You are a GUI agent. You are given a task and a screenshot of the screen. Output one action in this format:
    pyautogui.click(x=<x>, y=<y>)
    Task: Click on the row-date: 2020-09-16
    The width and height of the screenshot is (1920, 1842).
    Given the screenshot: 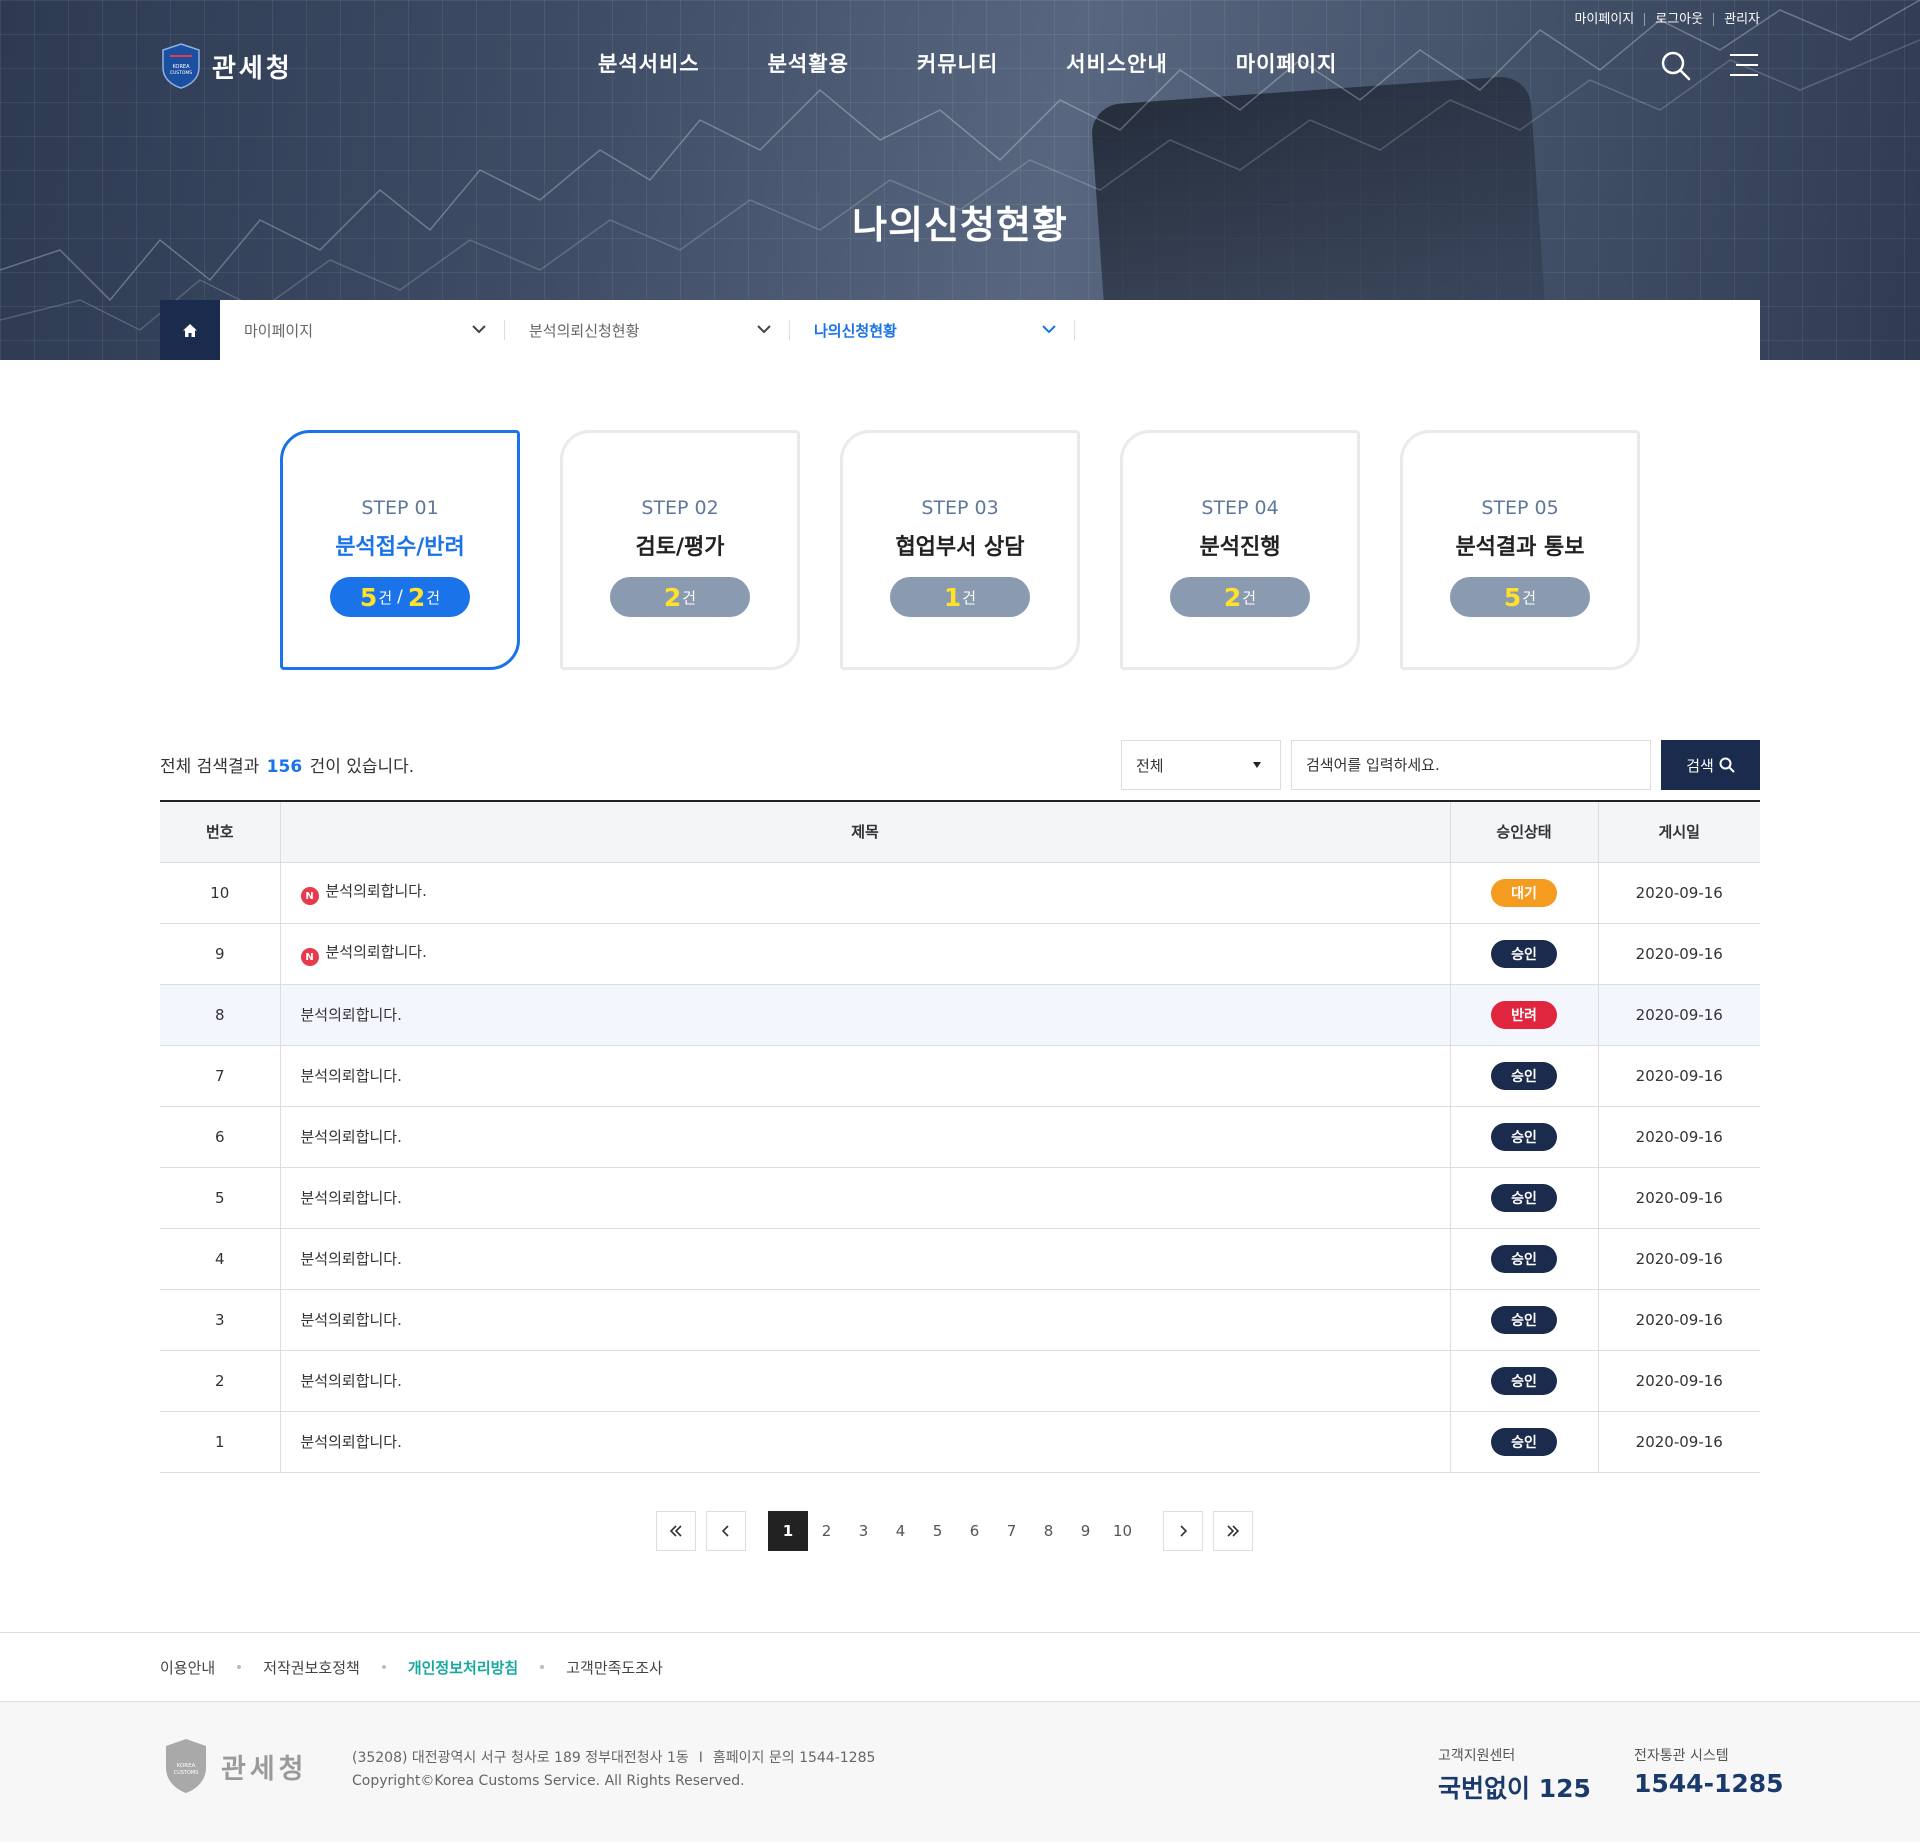 What is the action you would take?
    pyautogui.click(x=1678, y=1015)
    